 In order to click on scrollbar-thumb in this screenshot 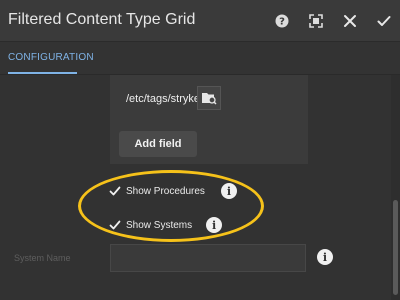, I will do `click(395, 247)`.